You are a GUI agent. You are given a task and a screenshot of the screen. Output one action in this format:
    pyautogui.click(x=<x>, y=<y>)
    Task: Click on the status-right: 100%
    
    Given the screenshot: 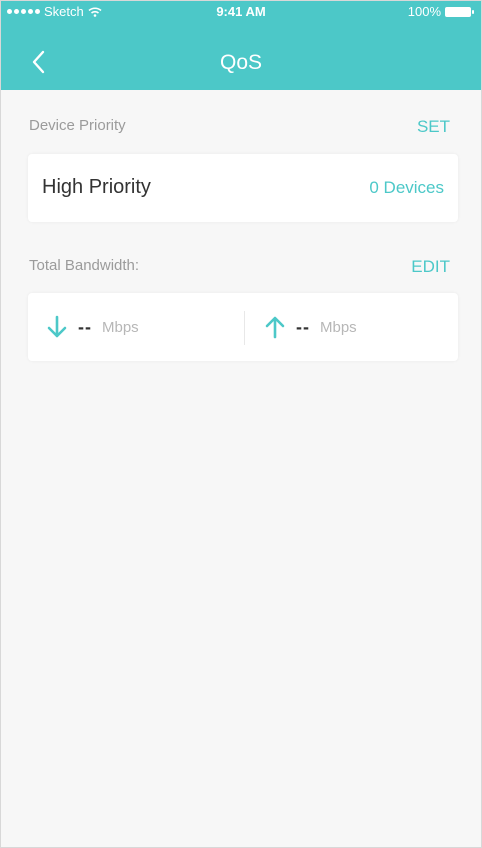 What is the action you would take?
    pyautogui.click(x=440, y=11)
    